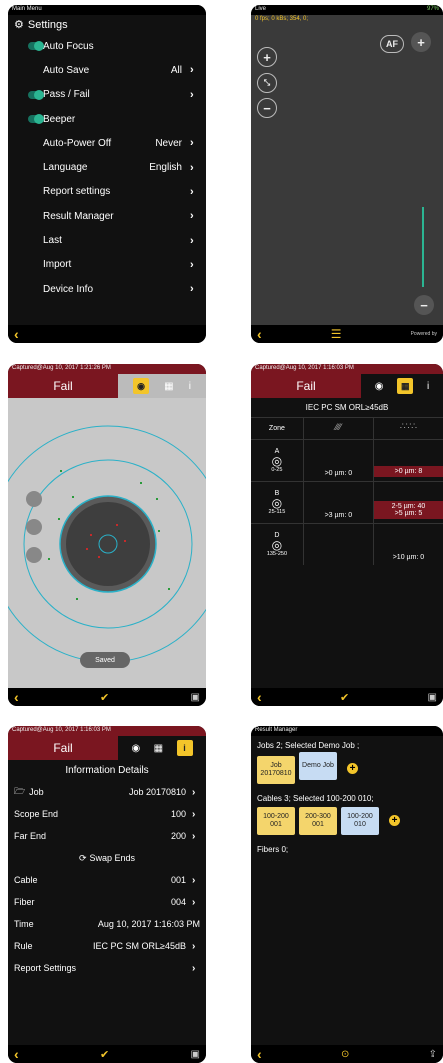 Image resolution: width=443 pixels, height=1063 pixels. I want to click on settings-row: Pass / Fail ›, so click(107, 95).